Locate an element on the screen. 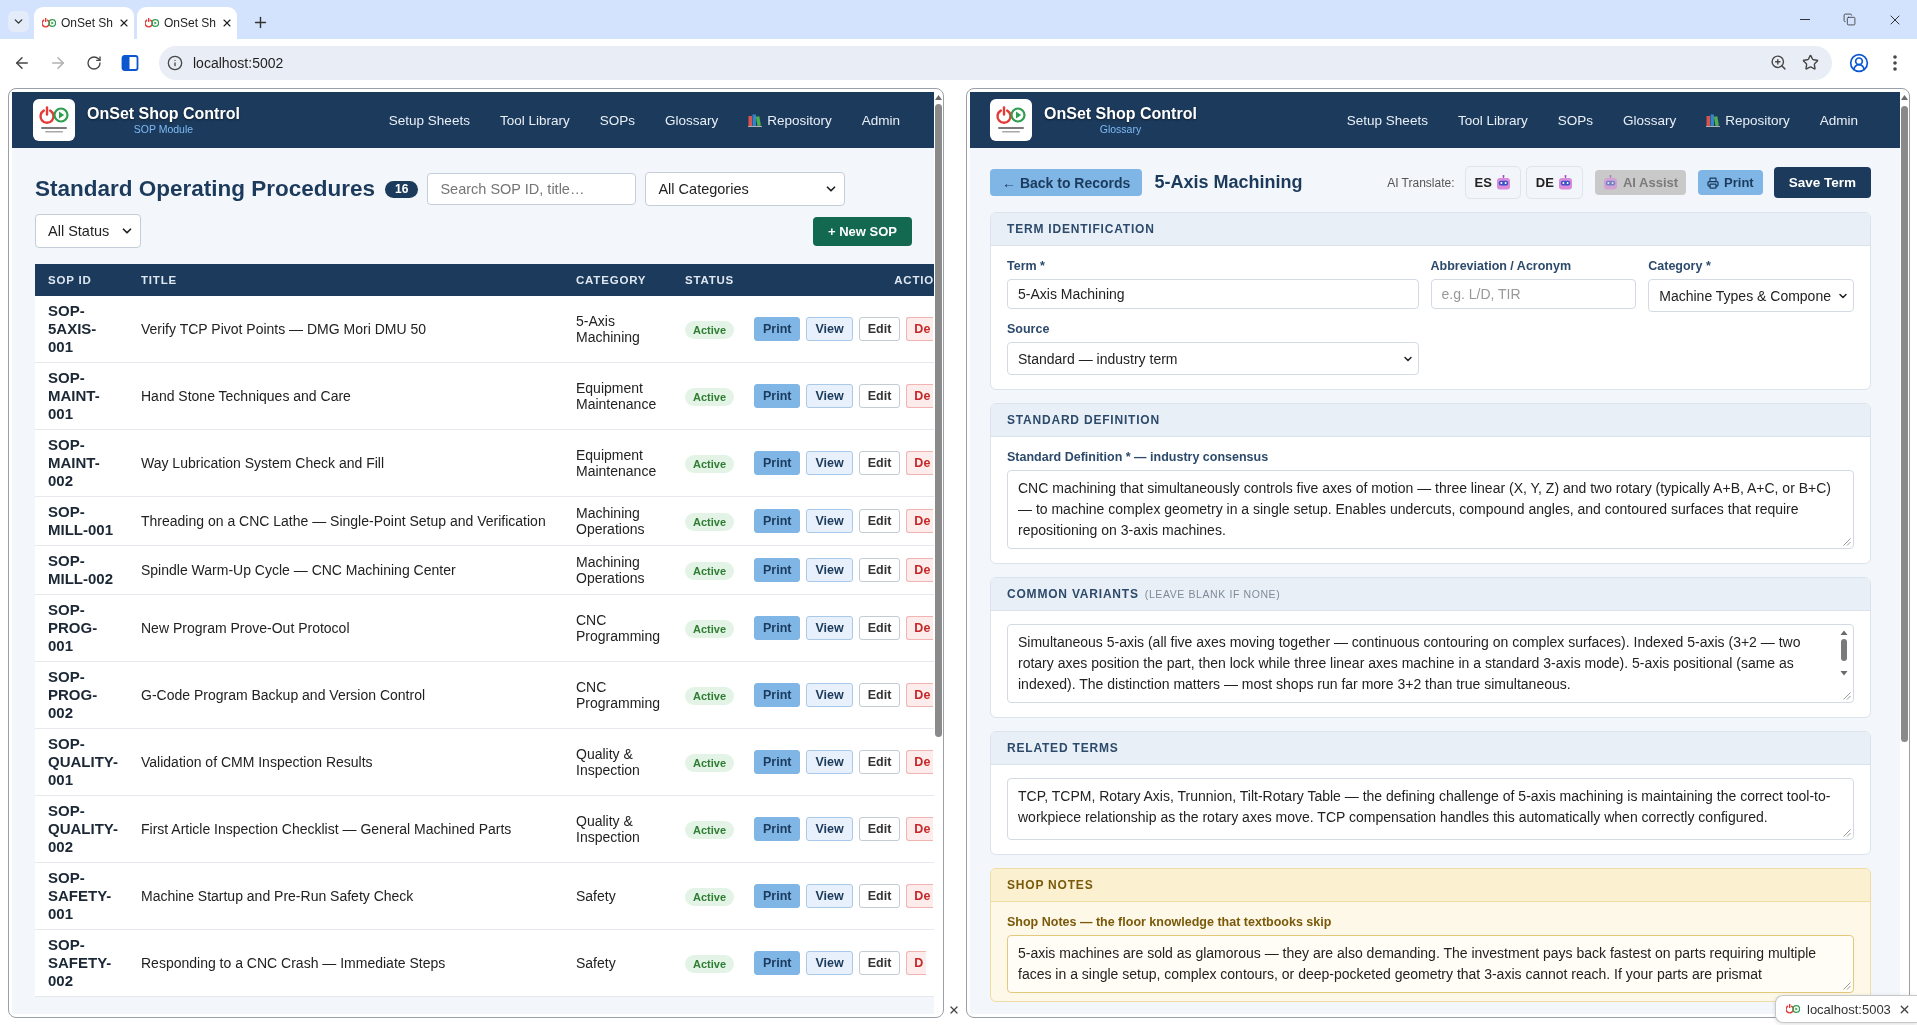 The width and height of the screenshot is (1917, 1025). module-name: SOP Module is located at coordinates (163, 129).